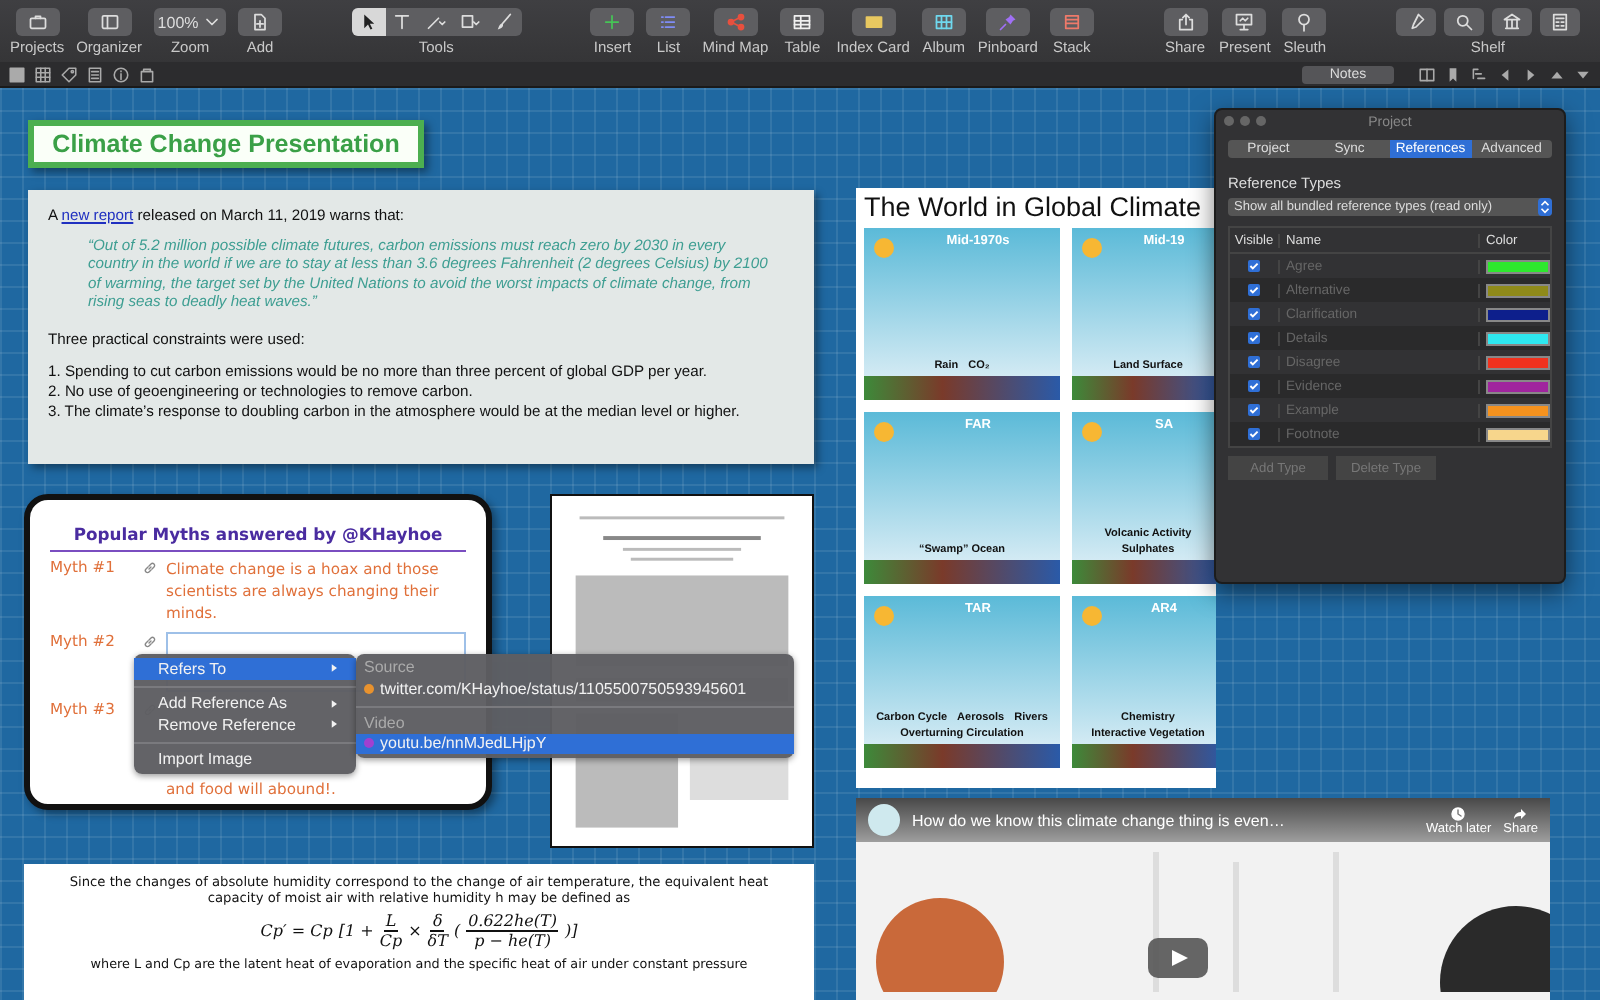 The width and height of the screenshot is (1600, 1000). Describe the element at coordinates (391, 941) in the screenshot. I see `fraction-denominator: Cp` at that location.